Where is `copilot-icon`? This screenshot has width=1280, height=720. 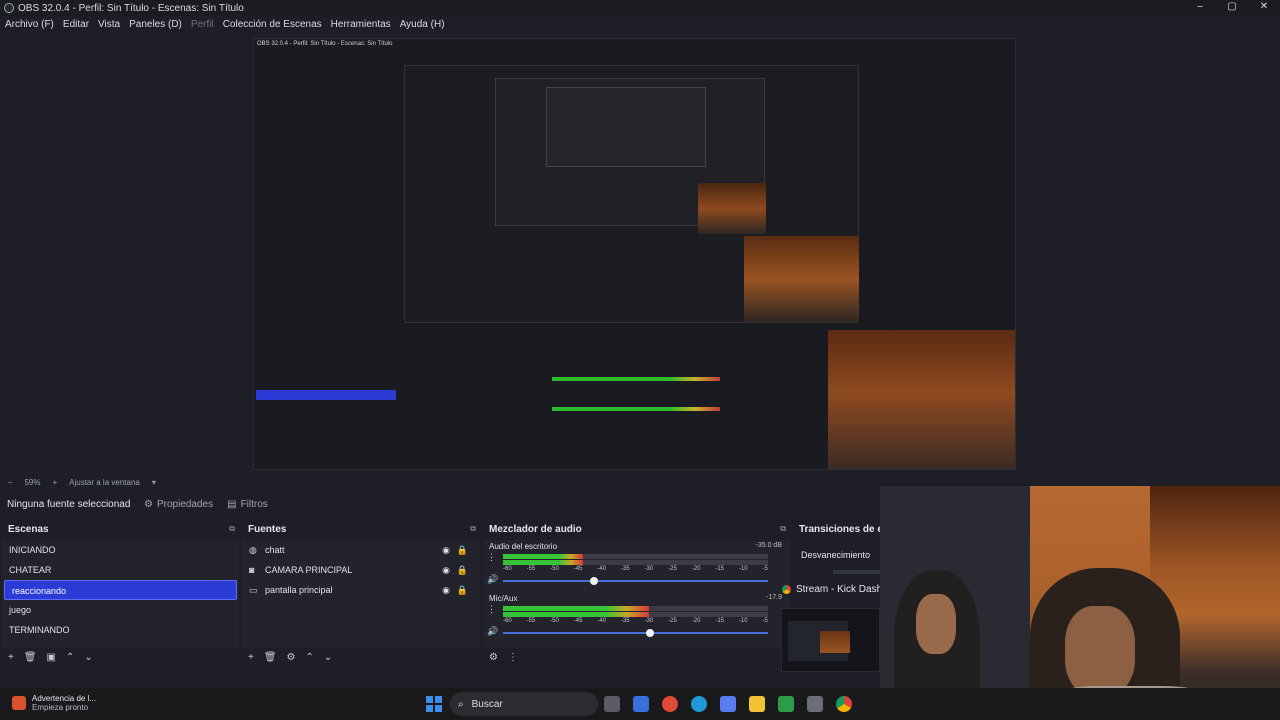
copilot-icon is located at coordinates (728, 704).